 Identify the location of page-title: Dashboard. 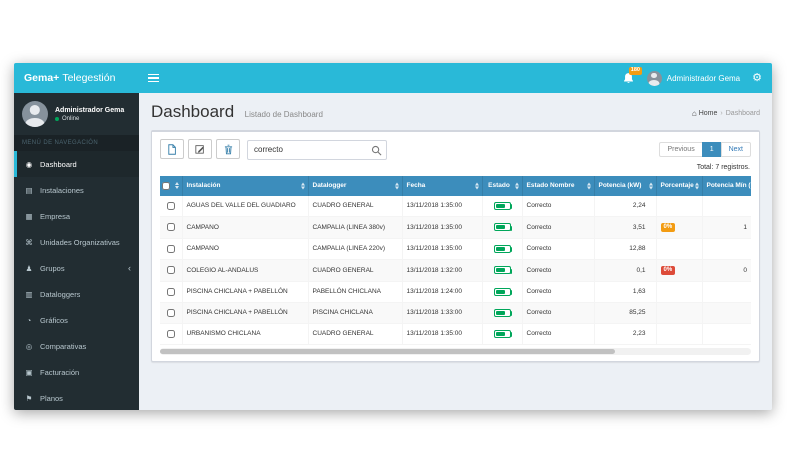
(193, 111).